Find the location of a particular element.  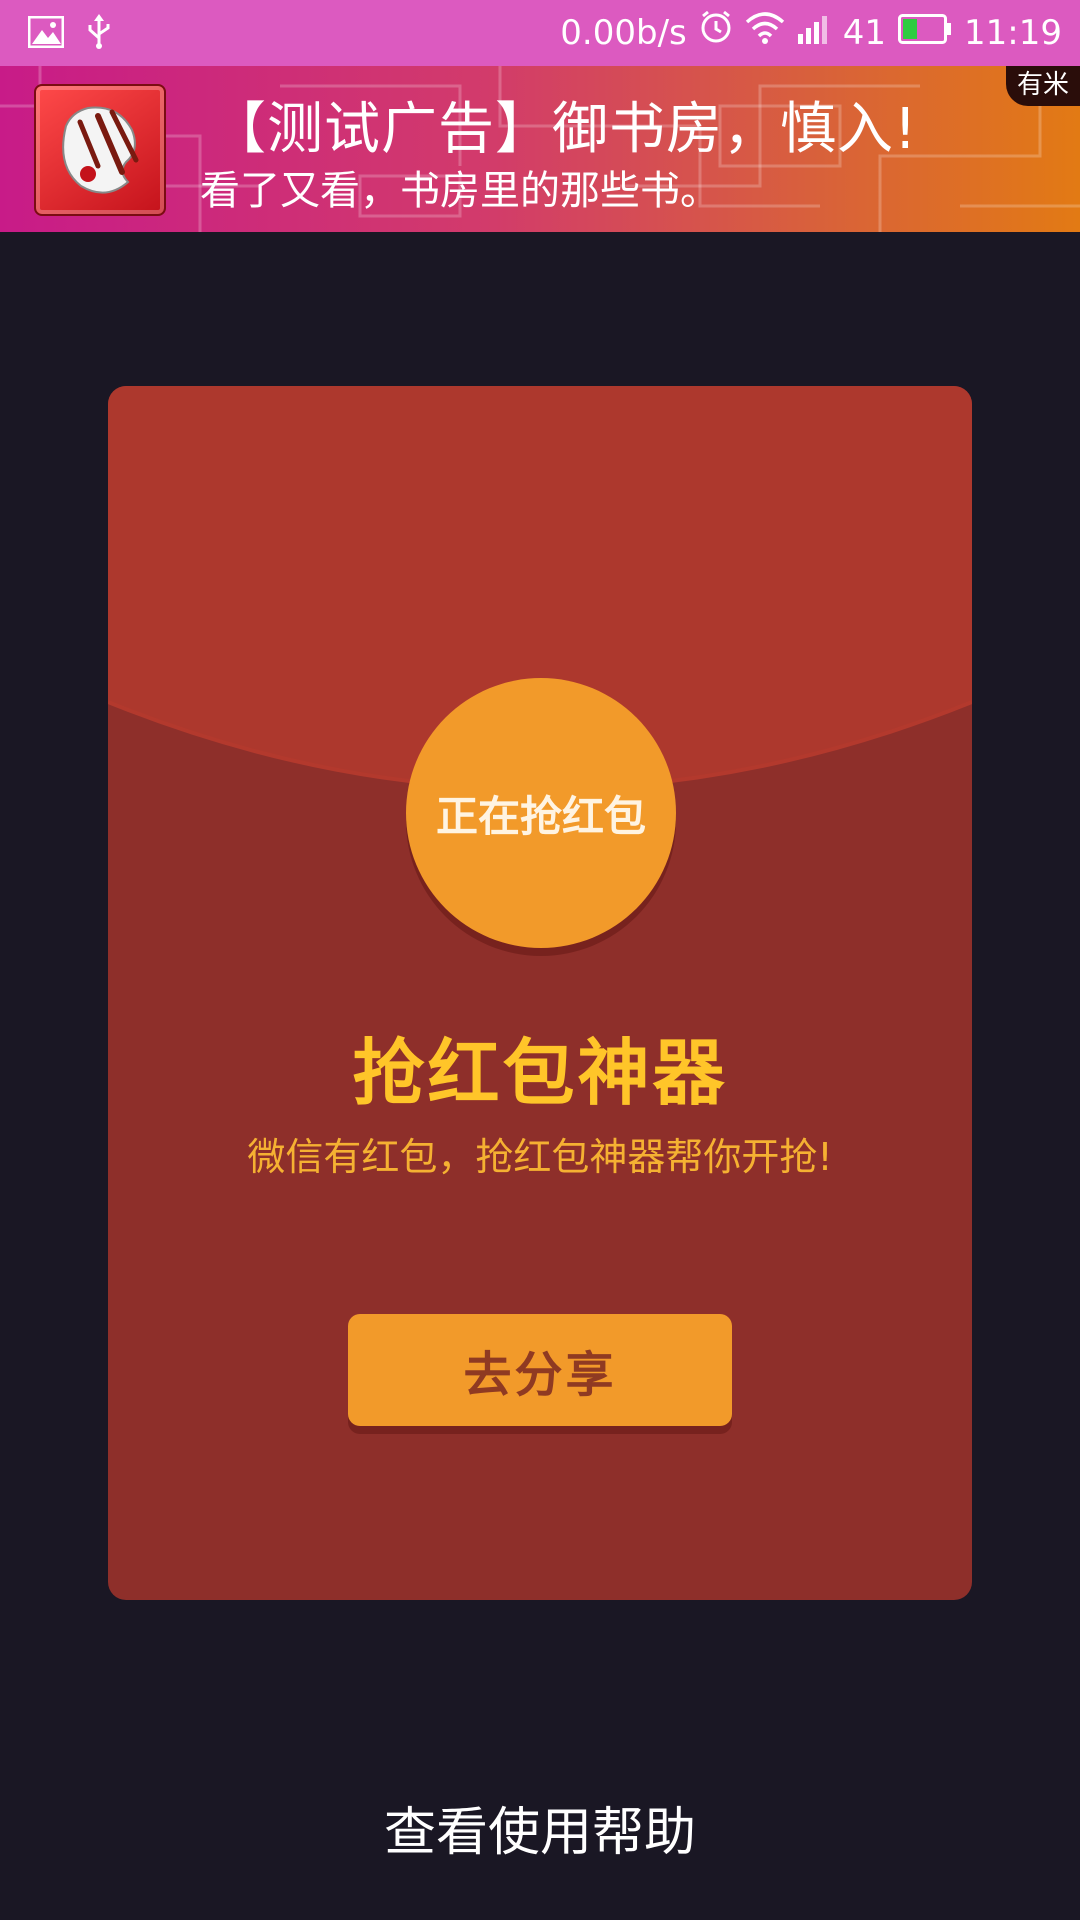

app-subtitle: 微信有红包，抢红包神器帮你开抢! is located at coordinates (540, 1157).